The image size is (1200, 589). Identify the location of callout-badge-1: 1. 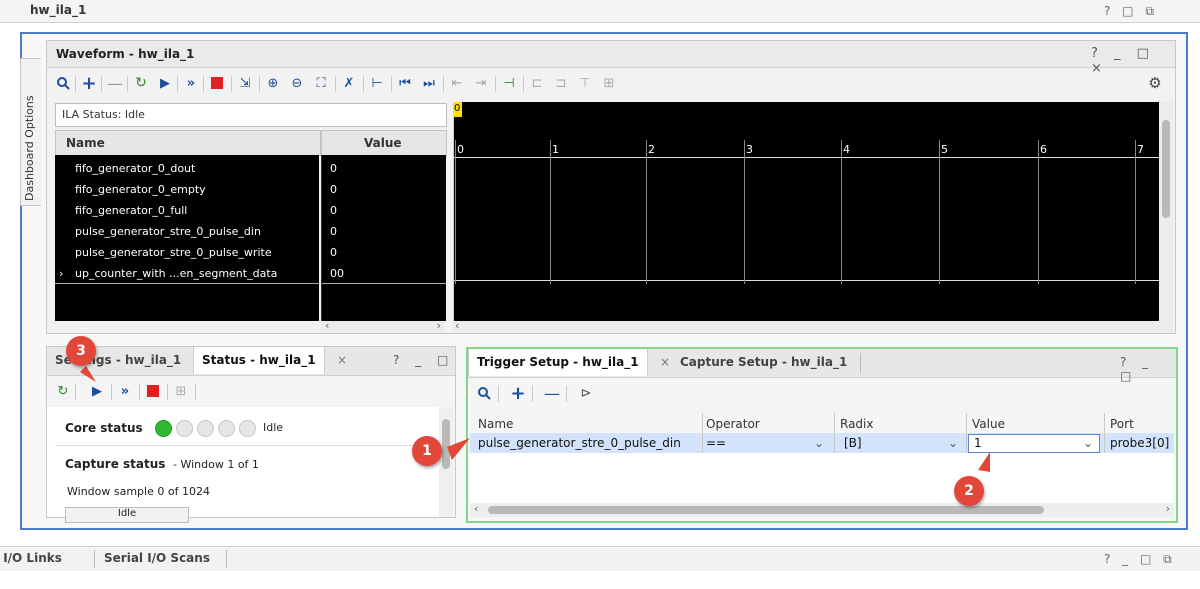
(427, 451).